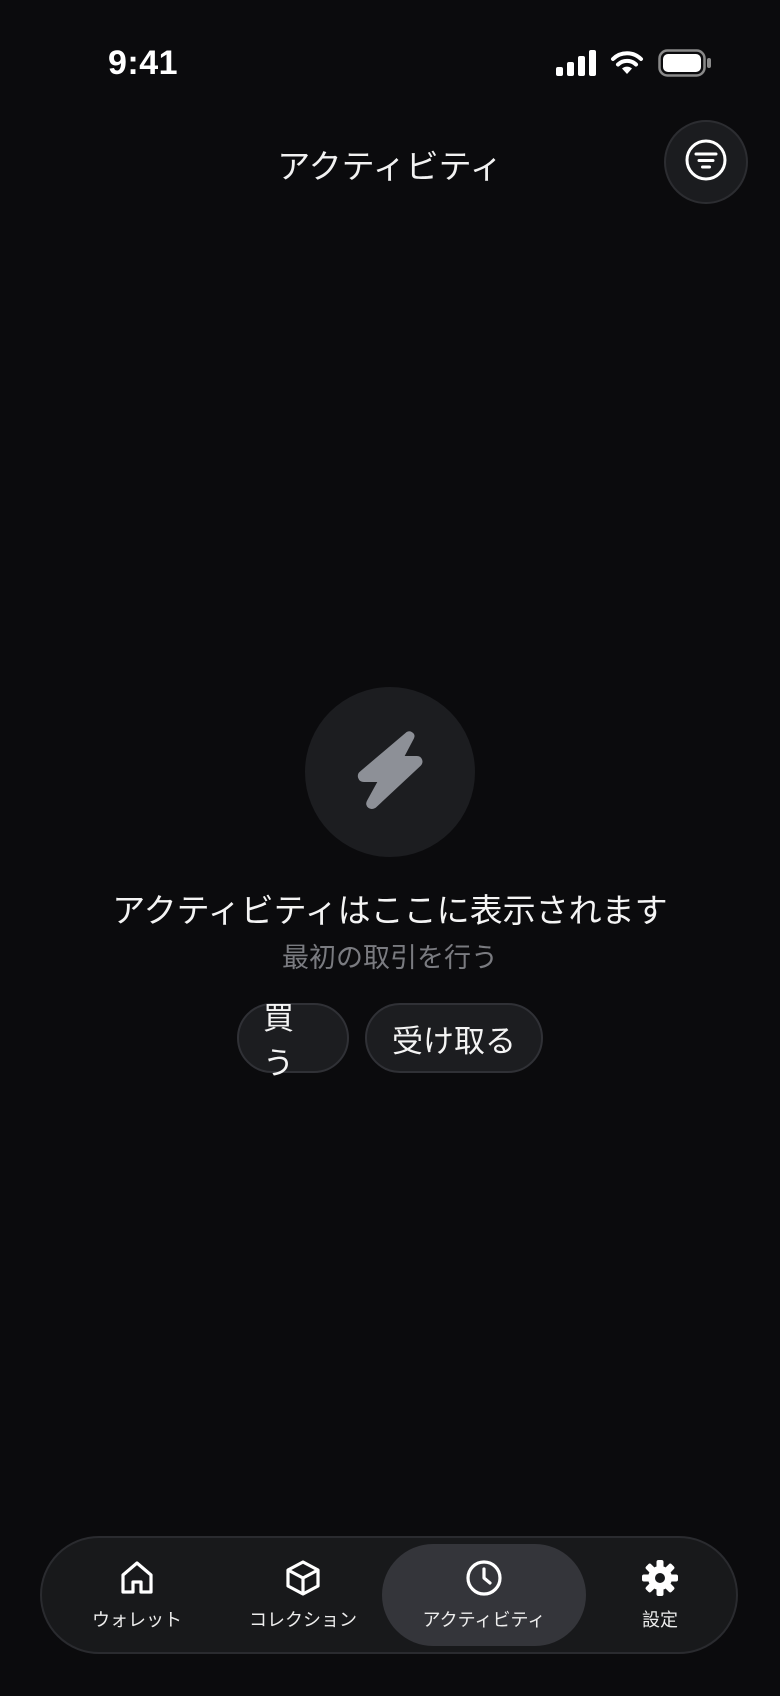  What do you see at coordinates (660, 1578) in the screenshot?
I see `gear-icon` at bounding box center [660, 1578].